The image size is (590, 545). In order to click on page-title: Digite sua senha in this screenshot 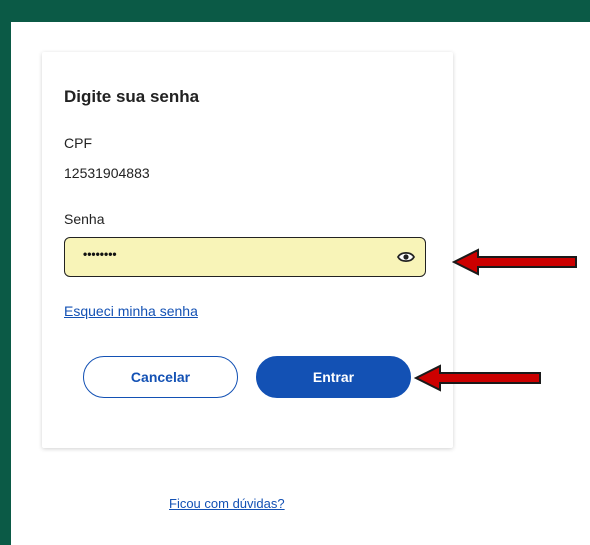, I will do `click(132, 96)`.